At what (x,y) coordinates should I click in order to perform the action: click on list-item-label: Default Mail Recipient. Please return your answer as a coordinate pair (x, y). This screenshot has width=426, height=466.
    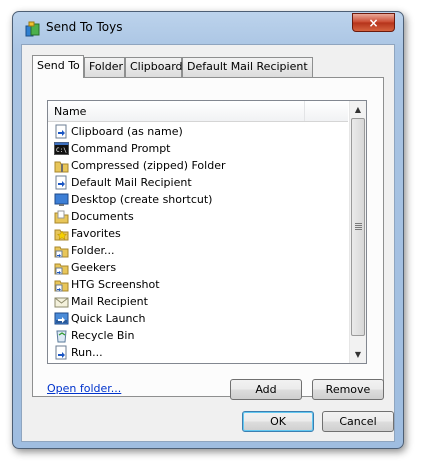
    Looking at the image, I should click on (131, 182).